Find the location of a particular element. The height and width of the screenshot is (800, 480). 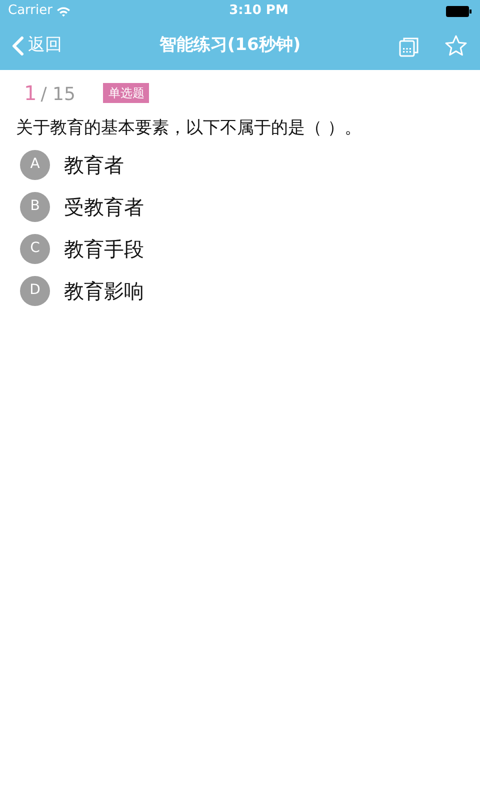

status-time: 3:10 PM is located at coordinates (258, 11).